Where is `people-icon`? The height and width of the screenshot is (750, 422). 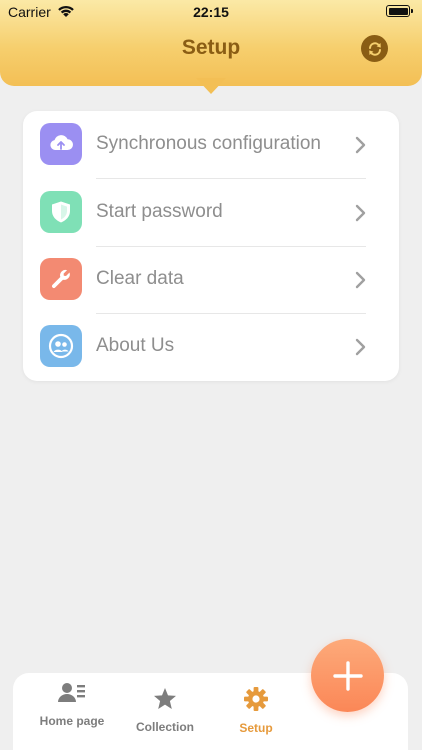 people-icon is located at coordinates (61, 346).